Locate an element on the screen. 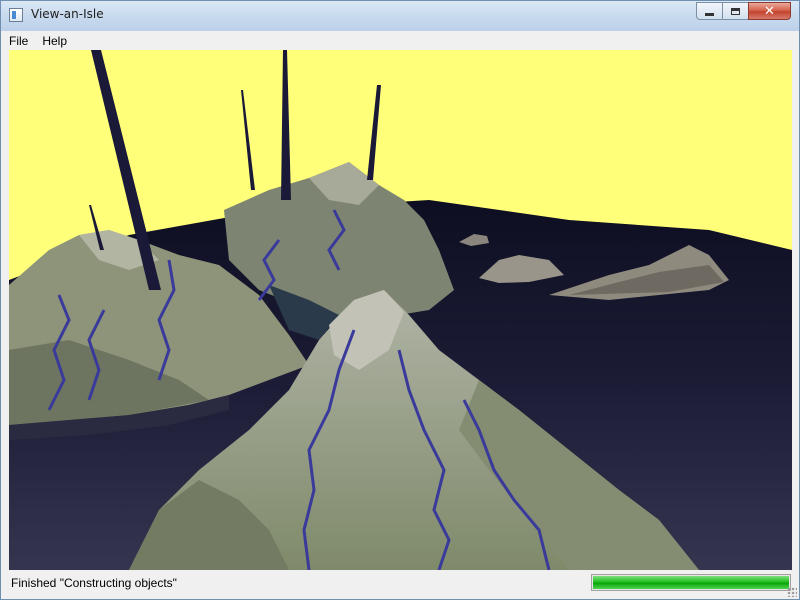  maximize-icon is located at coordinates (735, 11).